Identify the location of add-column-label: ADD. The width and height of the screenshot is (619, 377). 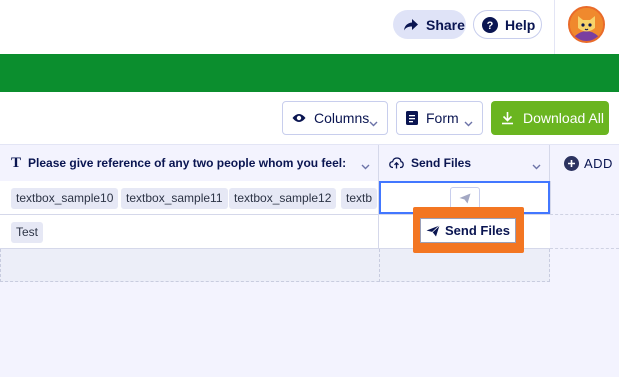
(598, 163).